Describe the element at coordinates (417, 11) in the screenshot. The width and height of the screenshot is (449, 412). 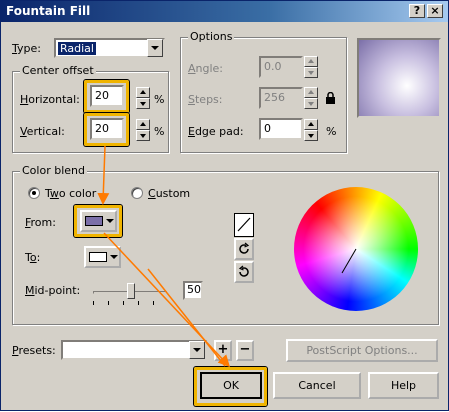
I see `help-title-button: ?` at that location.